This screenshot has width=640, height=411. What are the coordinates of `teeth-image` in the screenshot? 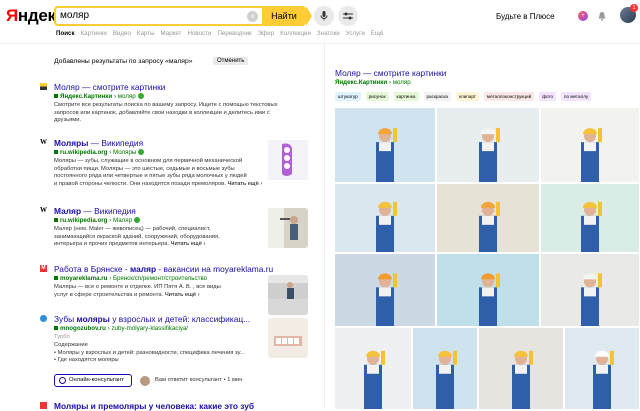 It's located at (288, 338).